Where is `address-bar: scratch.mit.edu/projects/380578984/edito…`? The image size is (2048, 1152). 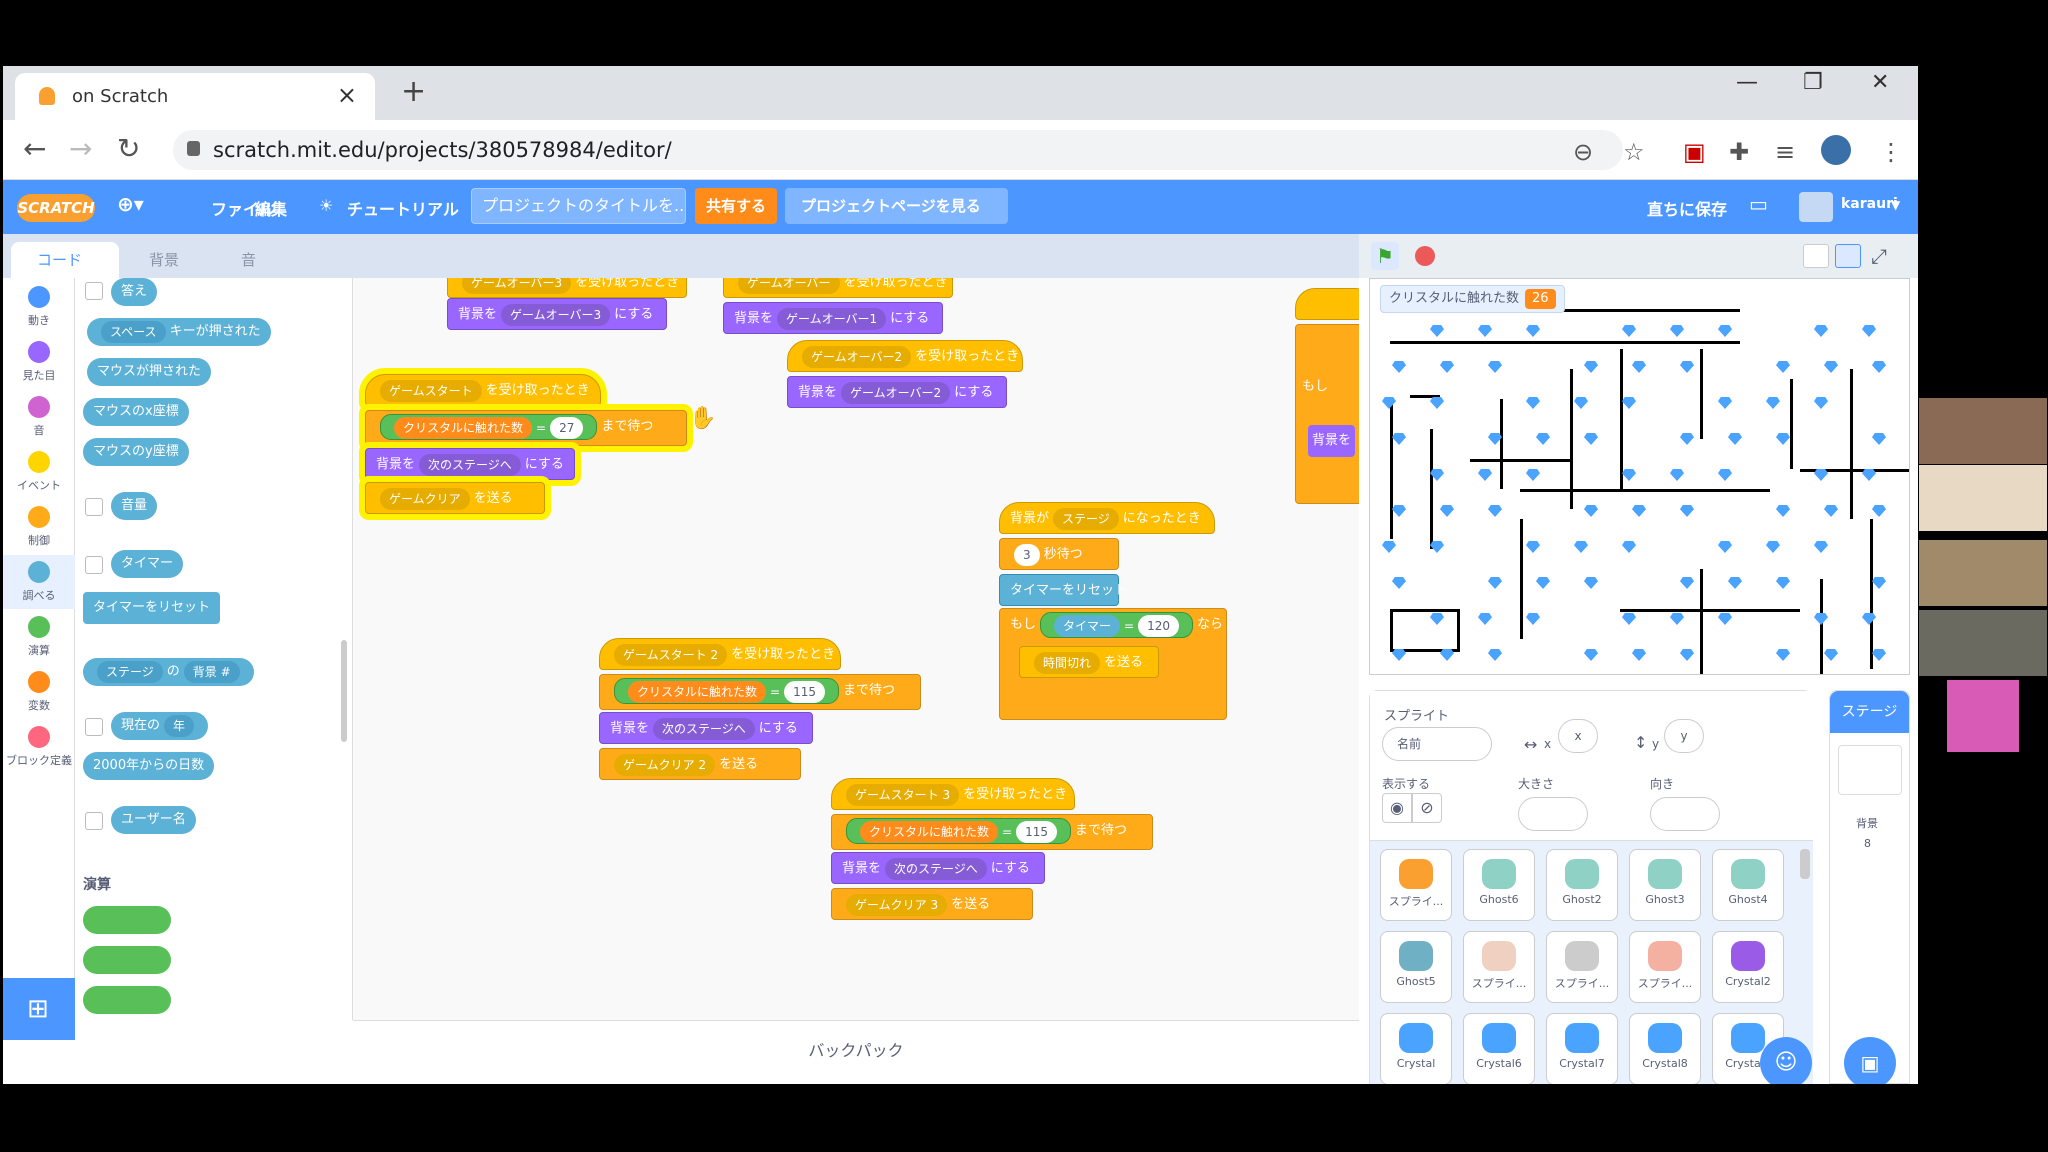 address-bar: scratch.mit.edu/projects/380578984/edito… is located at coordinates (898, 150).